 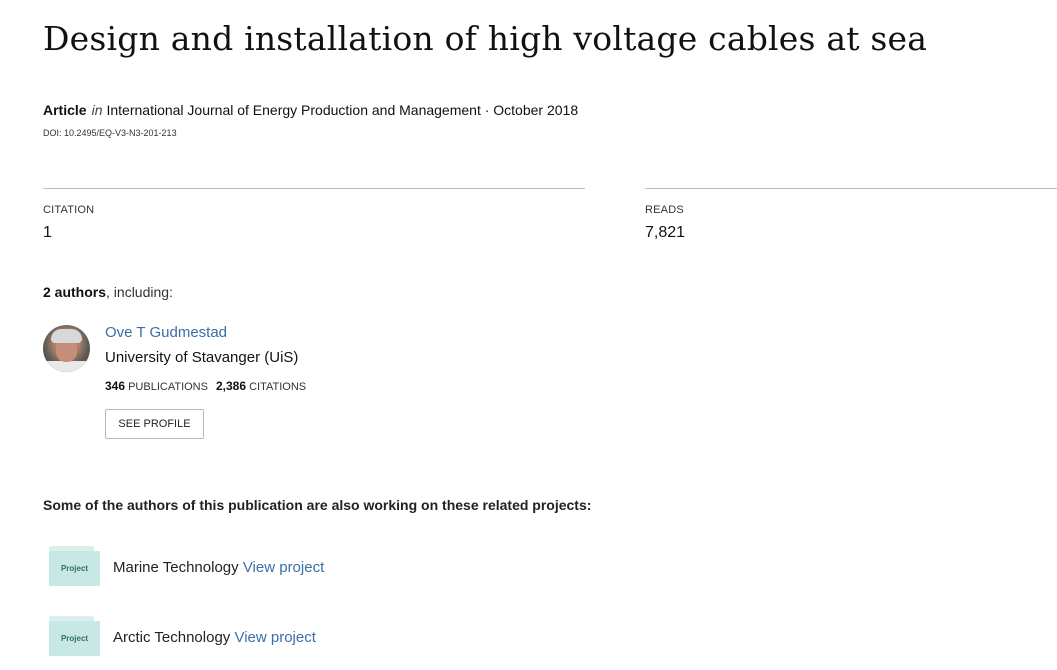 I want to click on citations-count: 2,386, so click(x=230, y=386).